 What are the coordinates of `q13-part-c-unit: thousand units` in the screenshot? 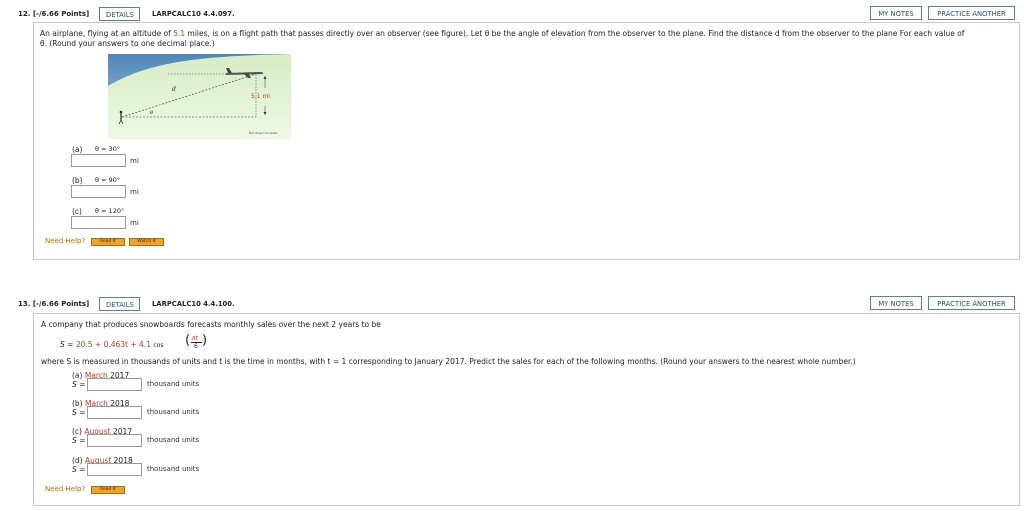 It's located at (173, 440).